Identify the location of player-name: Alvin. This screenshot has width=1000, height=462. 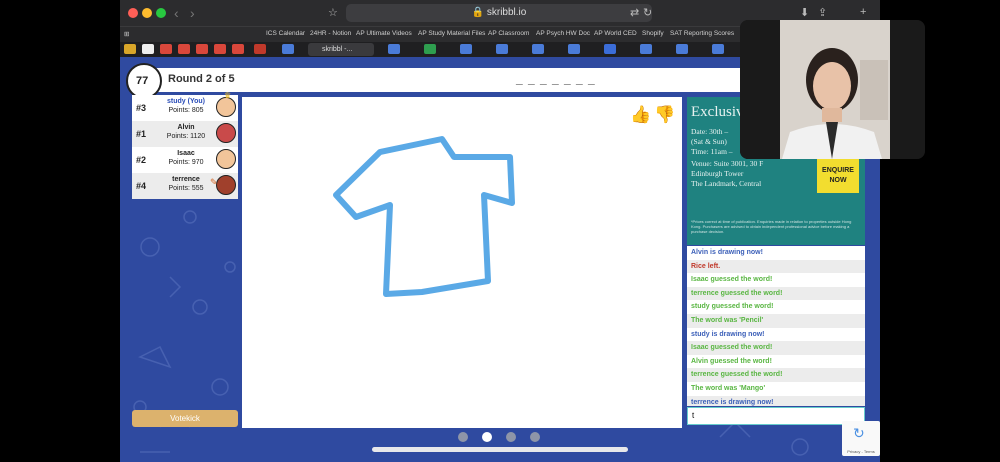
(186, 127).